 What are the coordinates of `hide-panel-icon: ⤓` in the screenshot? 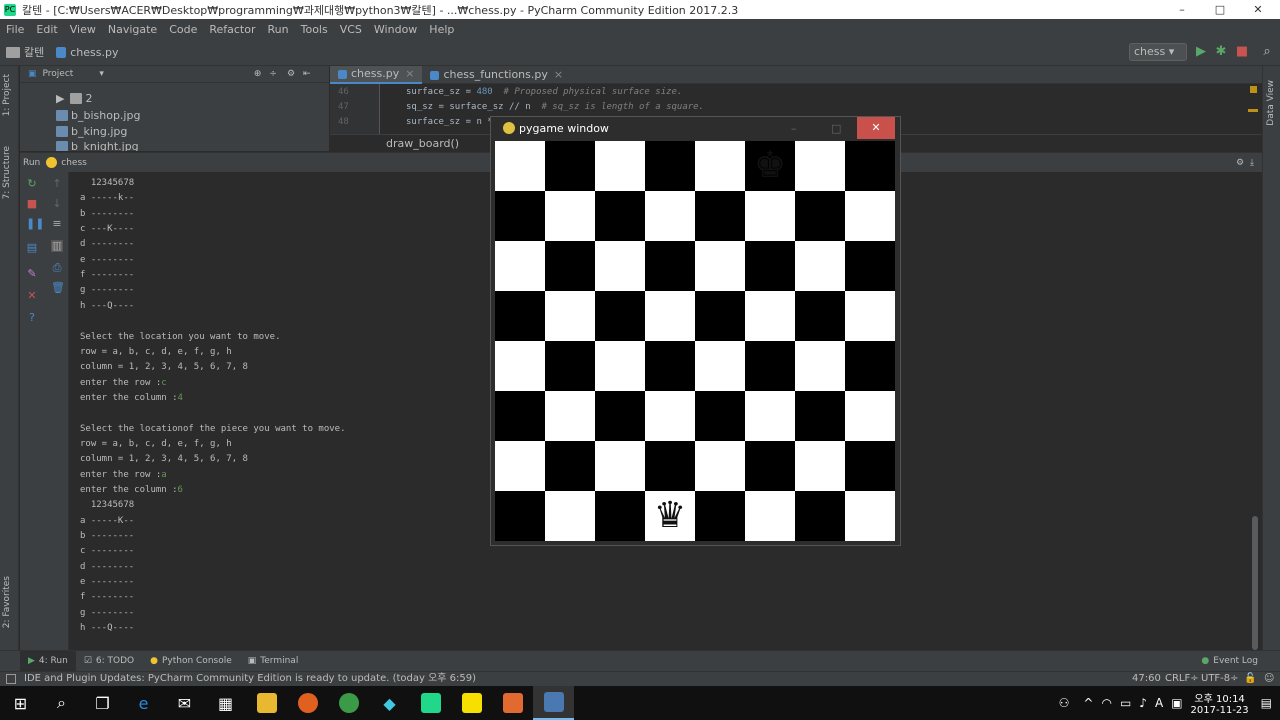 It's located at (1252, 163).